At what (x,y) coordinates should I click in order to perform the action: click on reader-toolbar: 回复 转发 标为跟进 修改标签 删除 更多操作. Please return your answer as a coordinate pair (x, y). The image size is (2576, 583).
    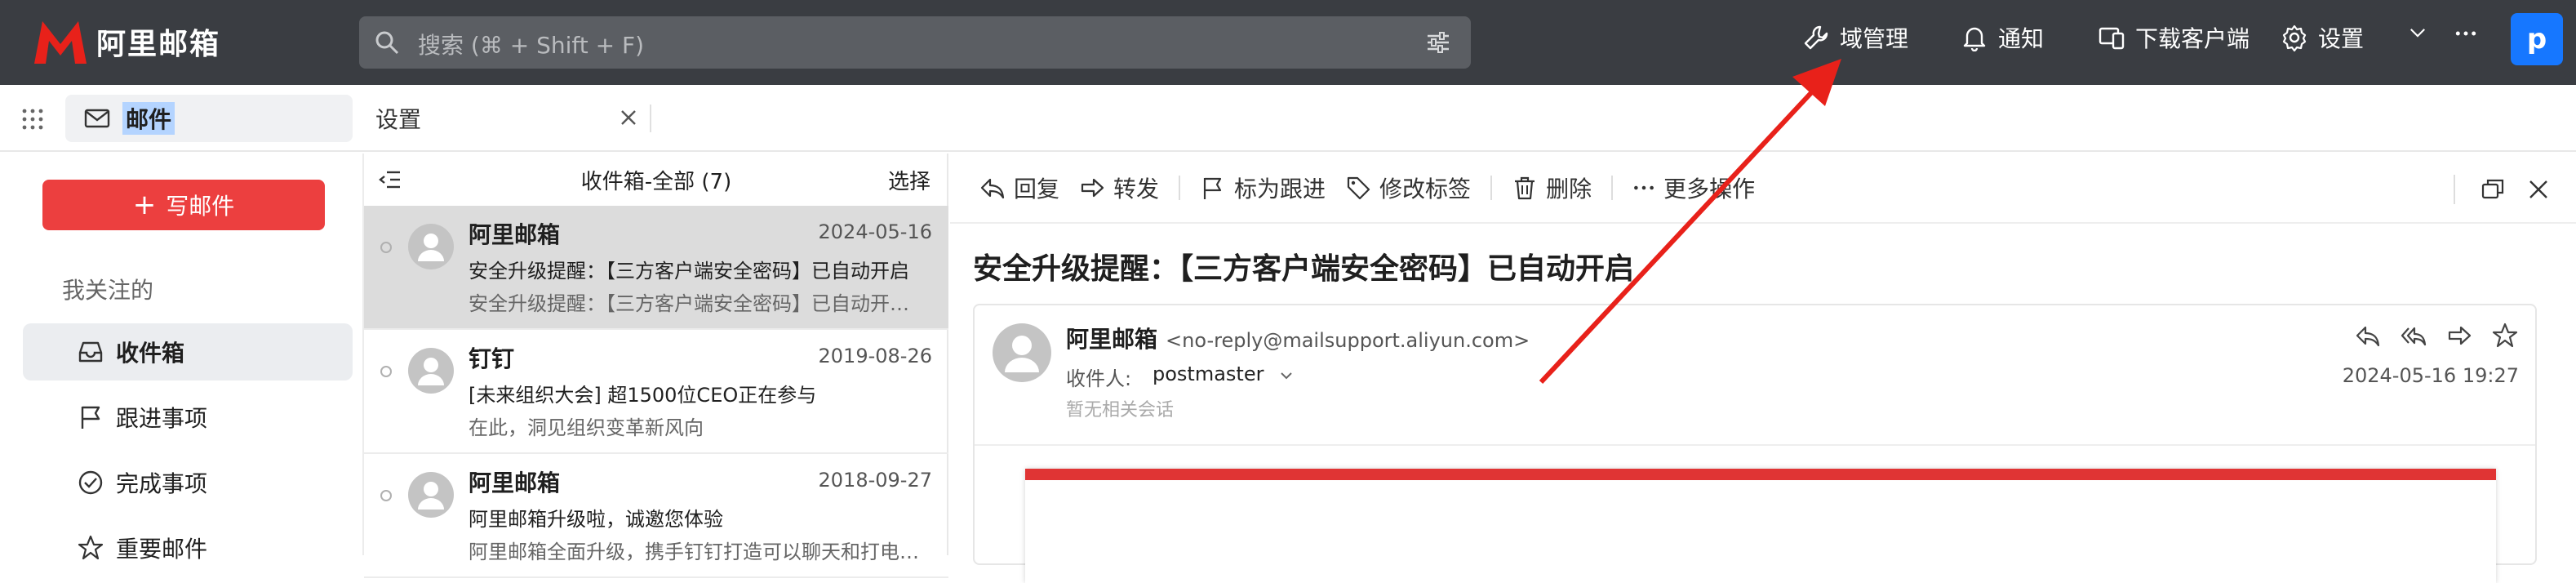
    Looking at the image, I should click on (1763, 189).